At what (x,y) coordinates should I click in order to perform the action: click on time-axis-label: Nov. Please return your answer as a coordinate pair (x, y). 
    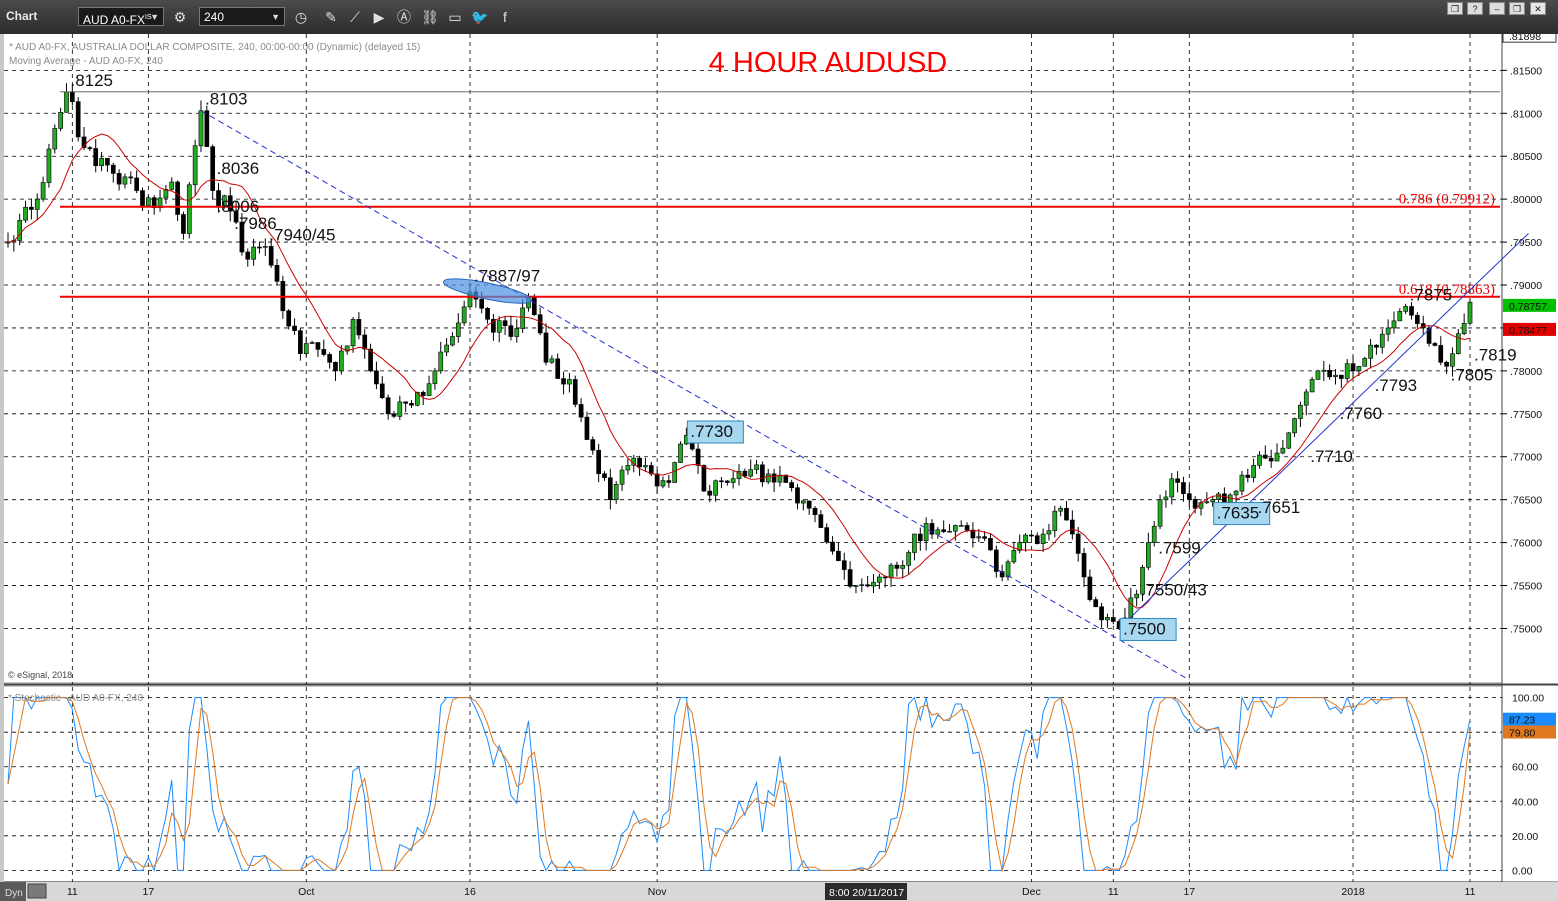
    Looking at the image, I should click on (657, 892).